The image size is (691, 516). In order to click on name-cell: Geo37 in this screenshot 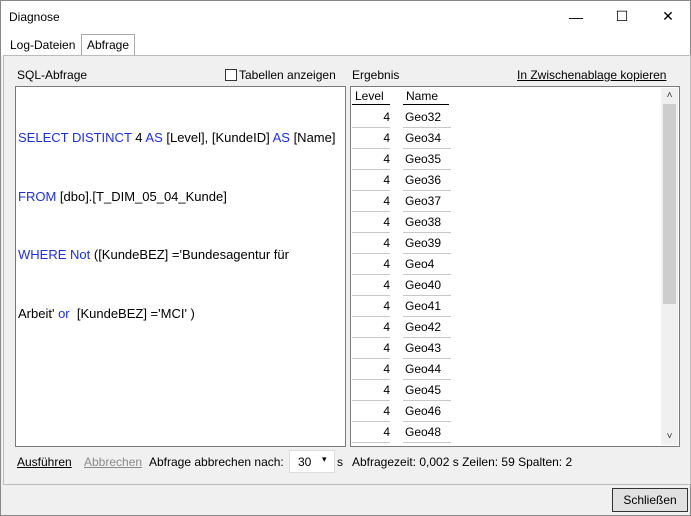, I will do `click(427, 202)`.